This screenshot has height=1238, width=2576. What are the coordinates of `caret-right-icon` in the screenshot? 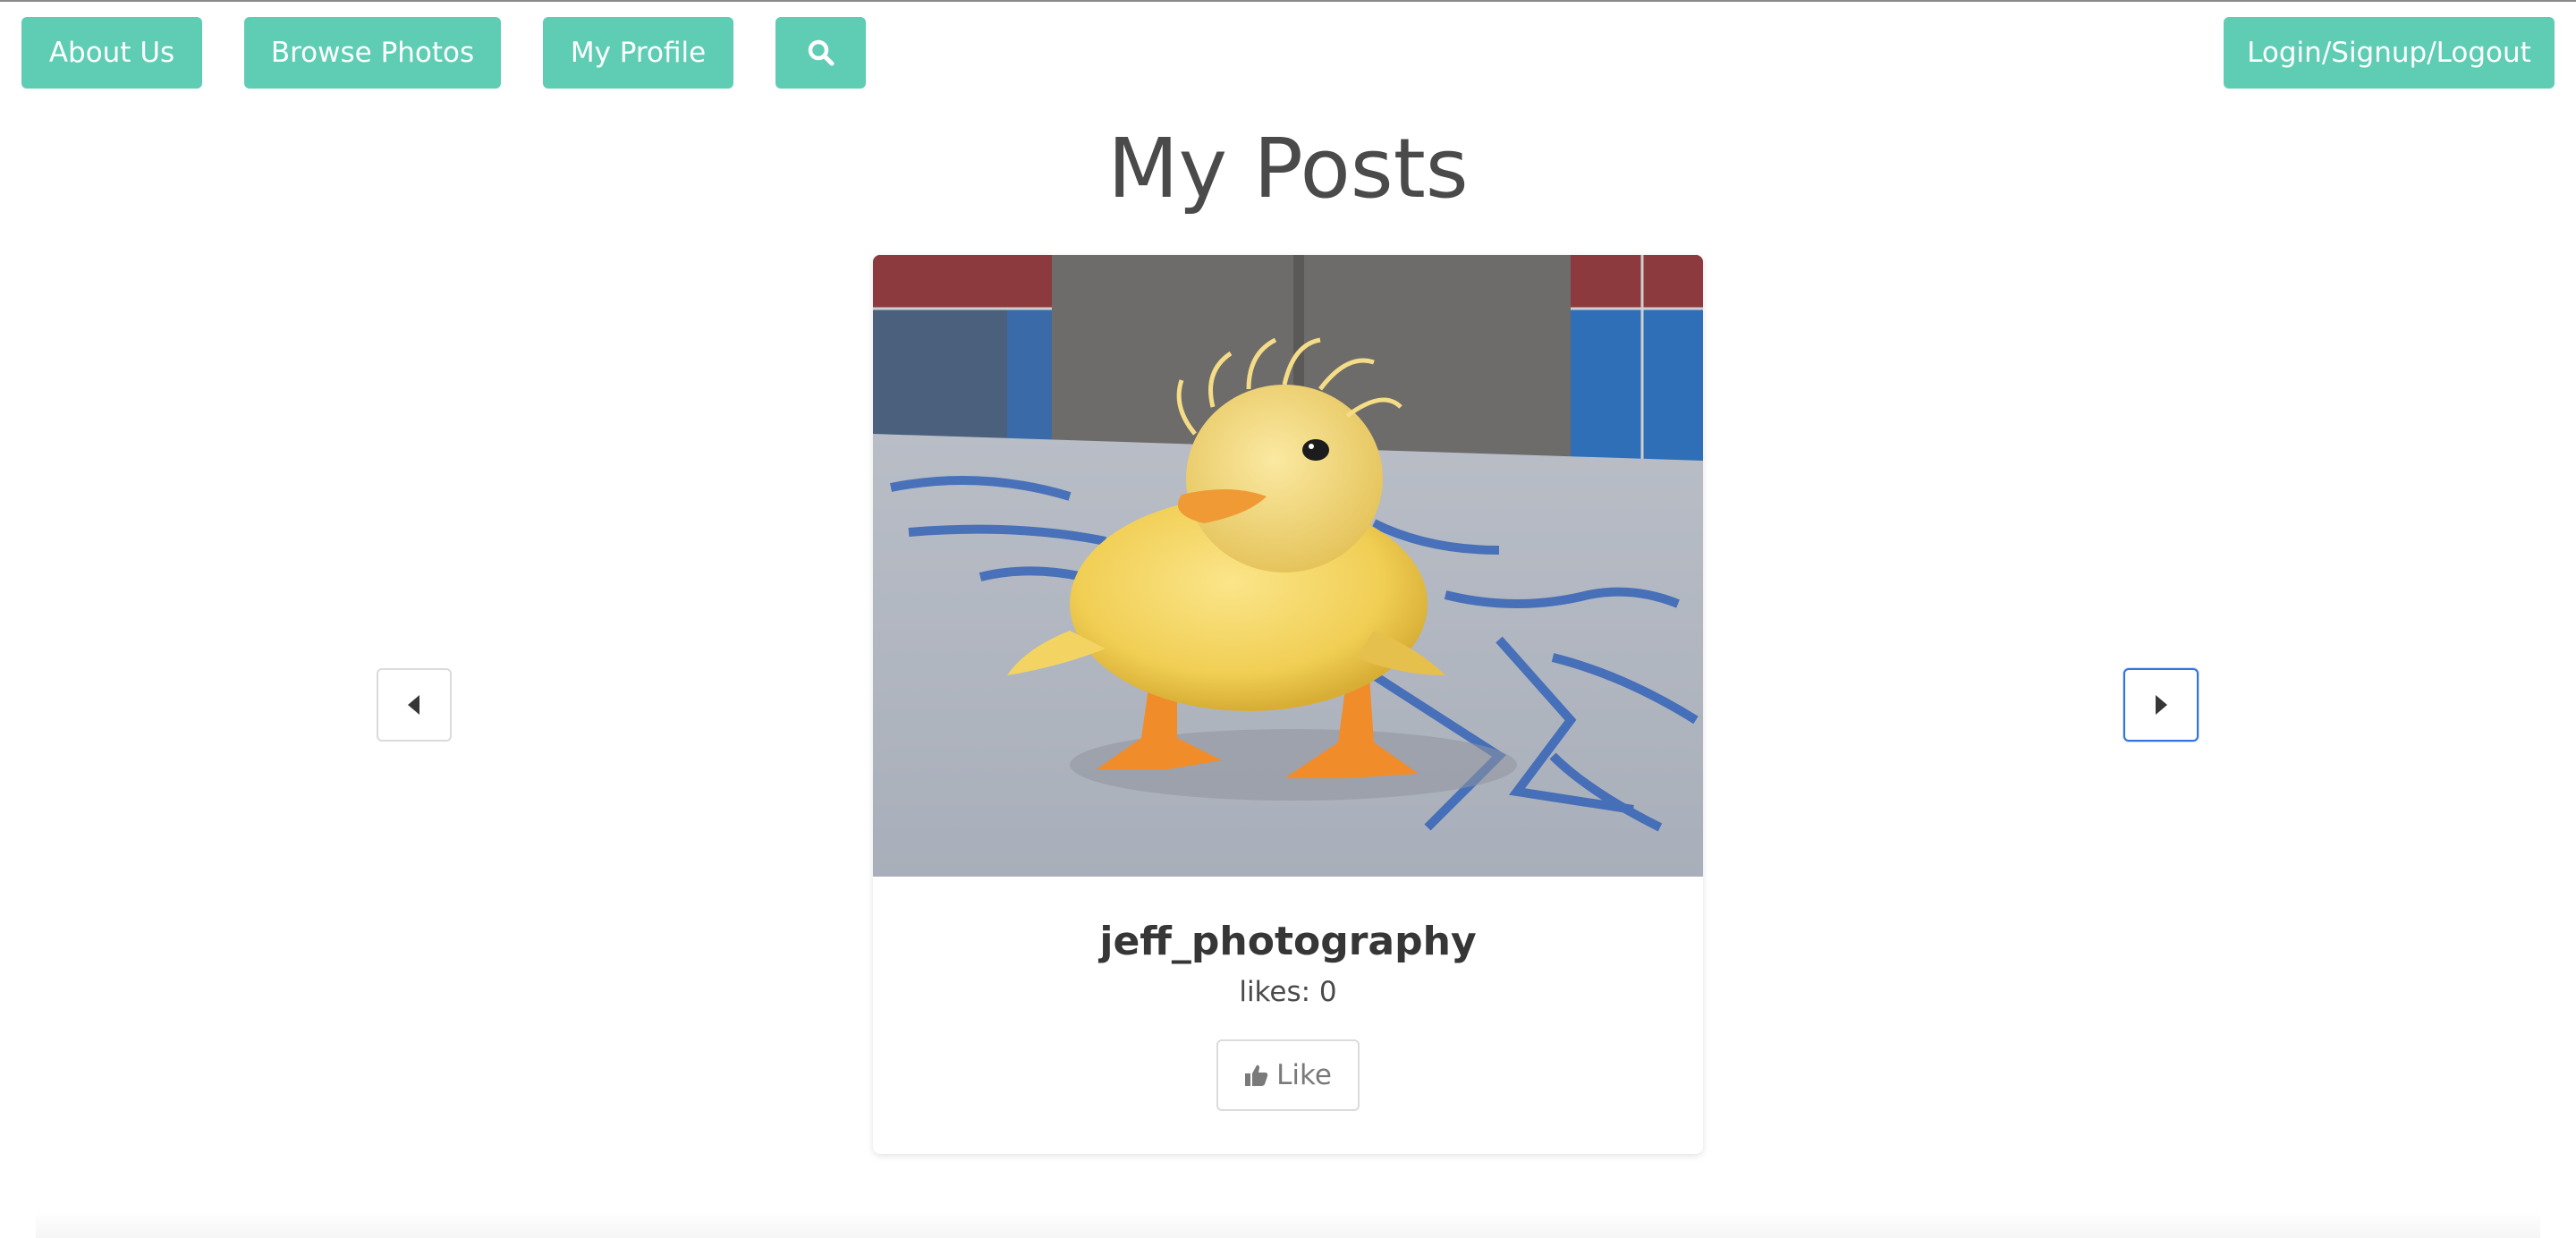 It's located at (2161, 705).